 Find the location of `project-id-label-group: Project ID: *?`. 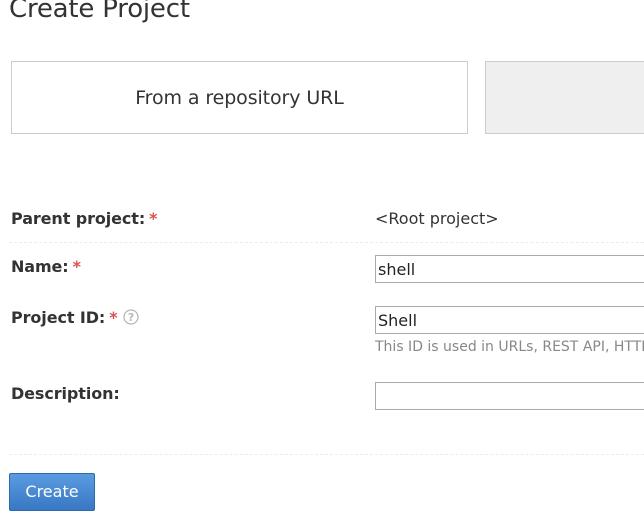

project-id-label-group: Project ID: *? is located at coordinates (75, 317).